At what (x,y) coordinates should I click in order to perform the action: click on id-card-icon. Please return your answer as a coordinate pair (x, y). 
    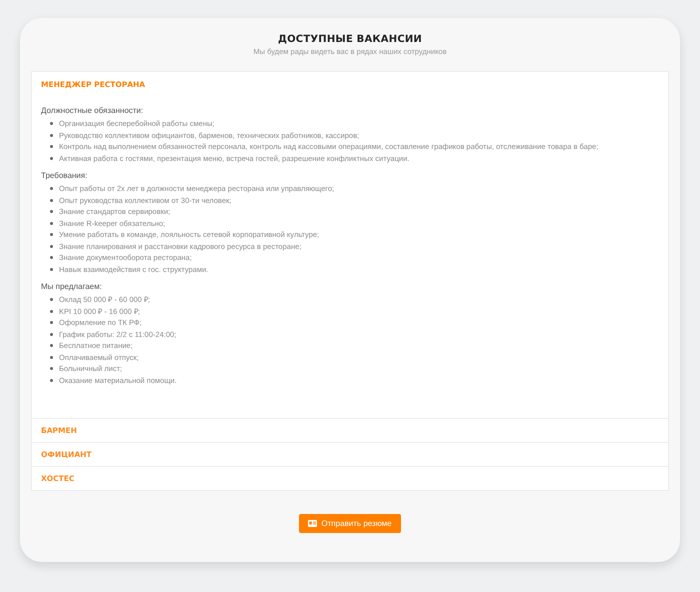
    Looking at the image, I should click on (313, 523).